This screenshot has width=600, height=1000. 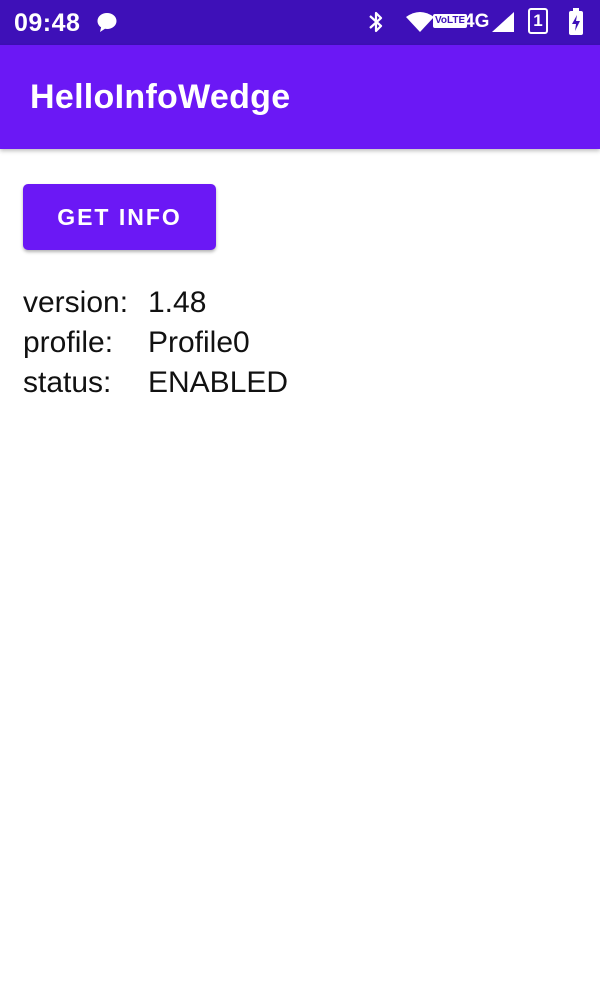 What do you see at coordinates (107, 22) in the screenshot?
I see `chat-bubble-icon` at bounding box center [107, 22].